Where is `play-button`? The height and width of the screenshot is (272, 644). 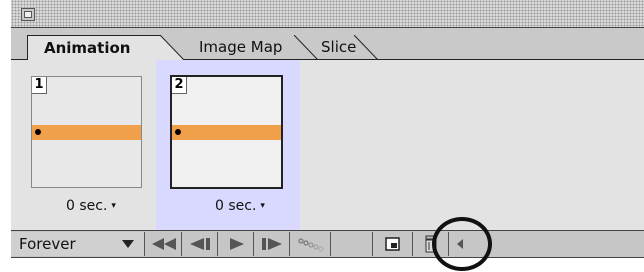
play-button is located at coordinates (236, 244).